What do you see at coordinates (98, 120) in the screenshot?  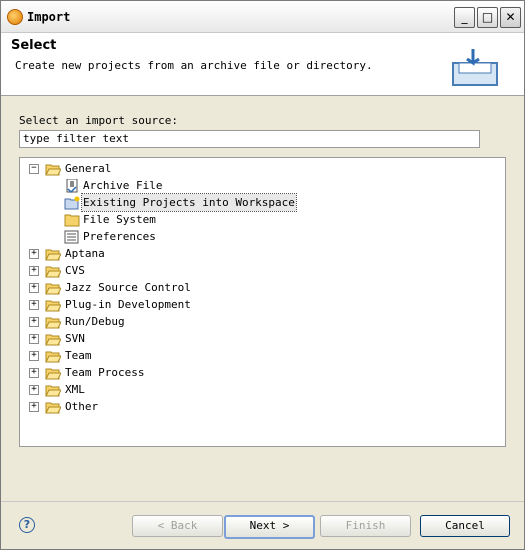 I see `import-source-label: Select an import source:` at bounding box center [98, 120].